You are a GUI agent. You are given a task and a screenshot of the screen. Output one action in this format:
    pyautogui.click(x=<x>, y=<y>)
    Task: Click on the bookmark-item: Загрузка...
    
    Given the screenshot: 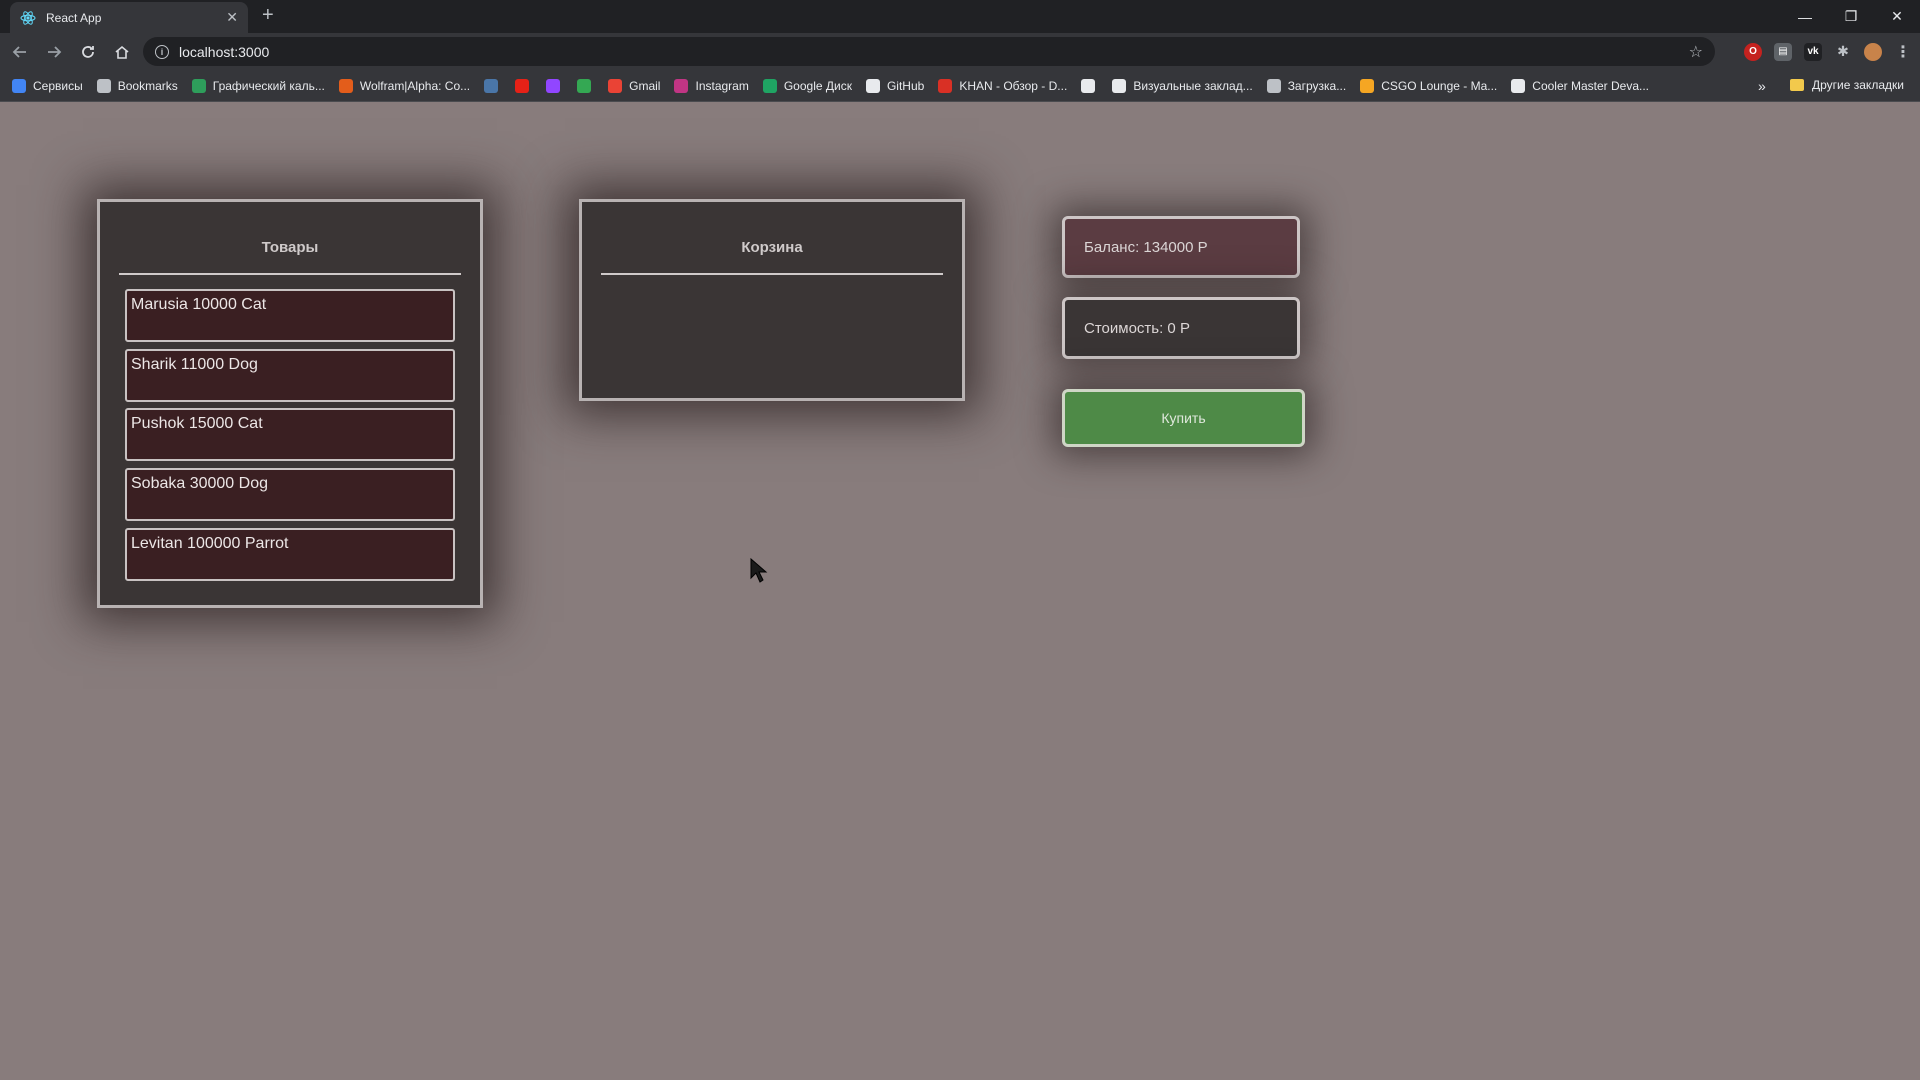 What is the action you would take?
    pyautogui.click(x=1306, y=85)
    